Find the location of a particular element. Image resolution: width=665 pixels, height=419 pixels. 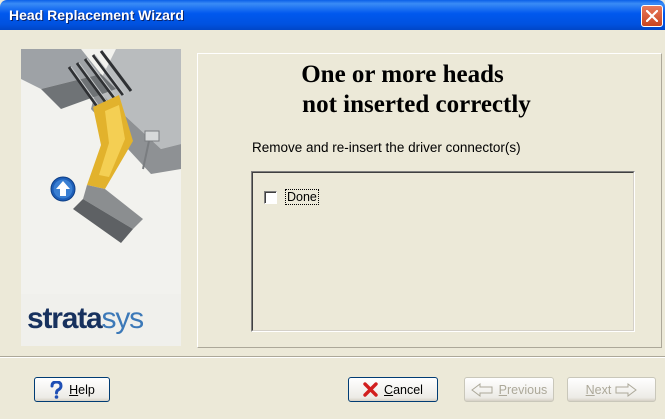

right-arrow-icon is located at coordinates (626, 389).